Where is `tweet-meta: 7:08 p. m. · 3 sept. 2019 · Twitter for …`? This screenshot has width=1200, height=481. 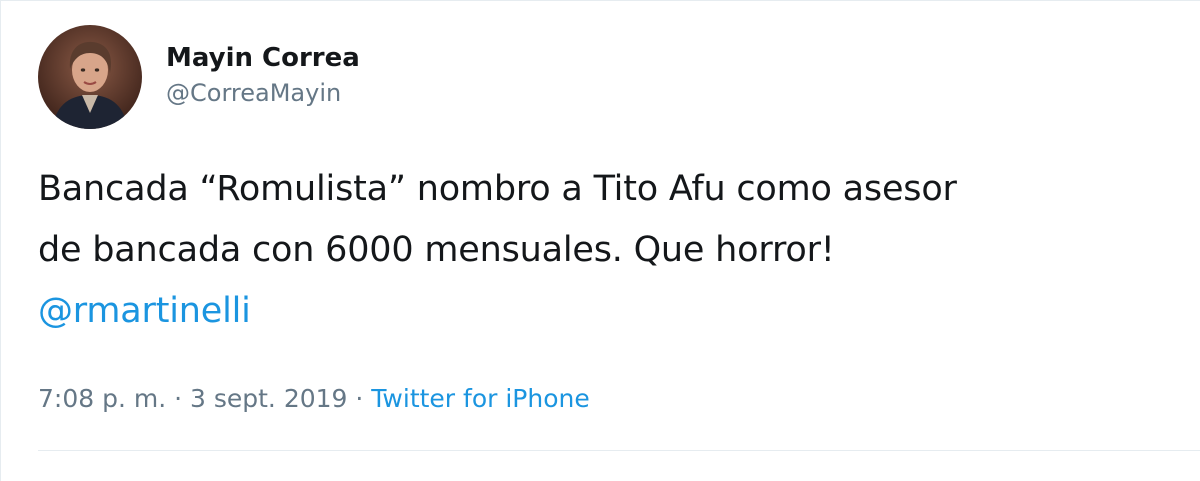 tweet-meta: 7:08 p. m. · 3 sept. 2019 · Twitter for … is located at coordinates (314, 399).